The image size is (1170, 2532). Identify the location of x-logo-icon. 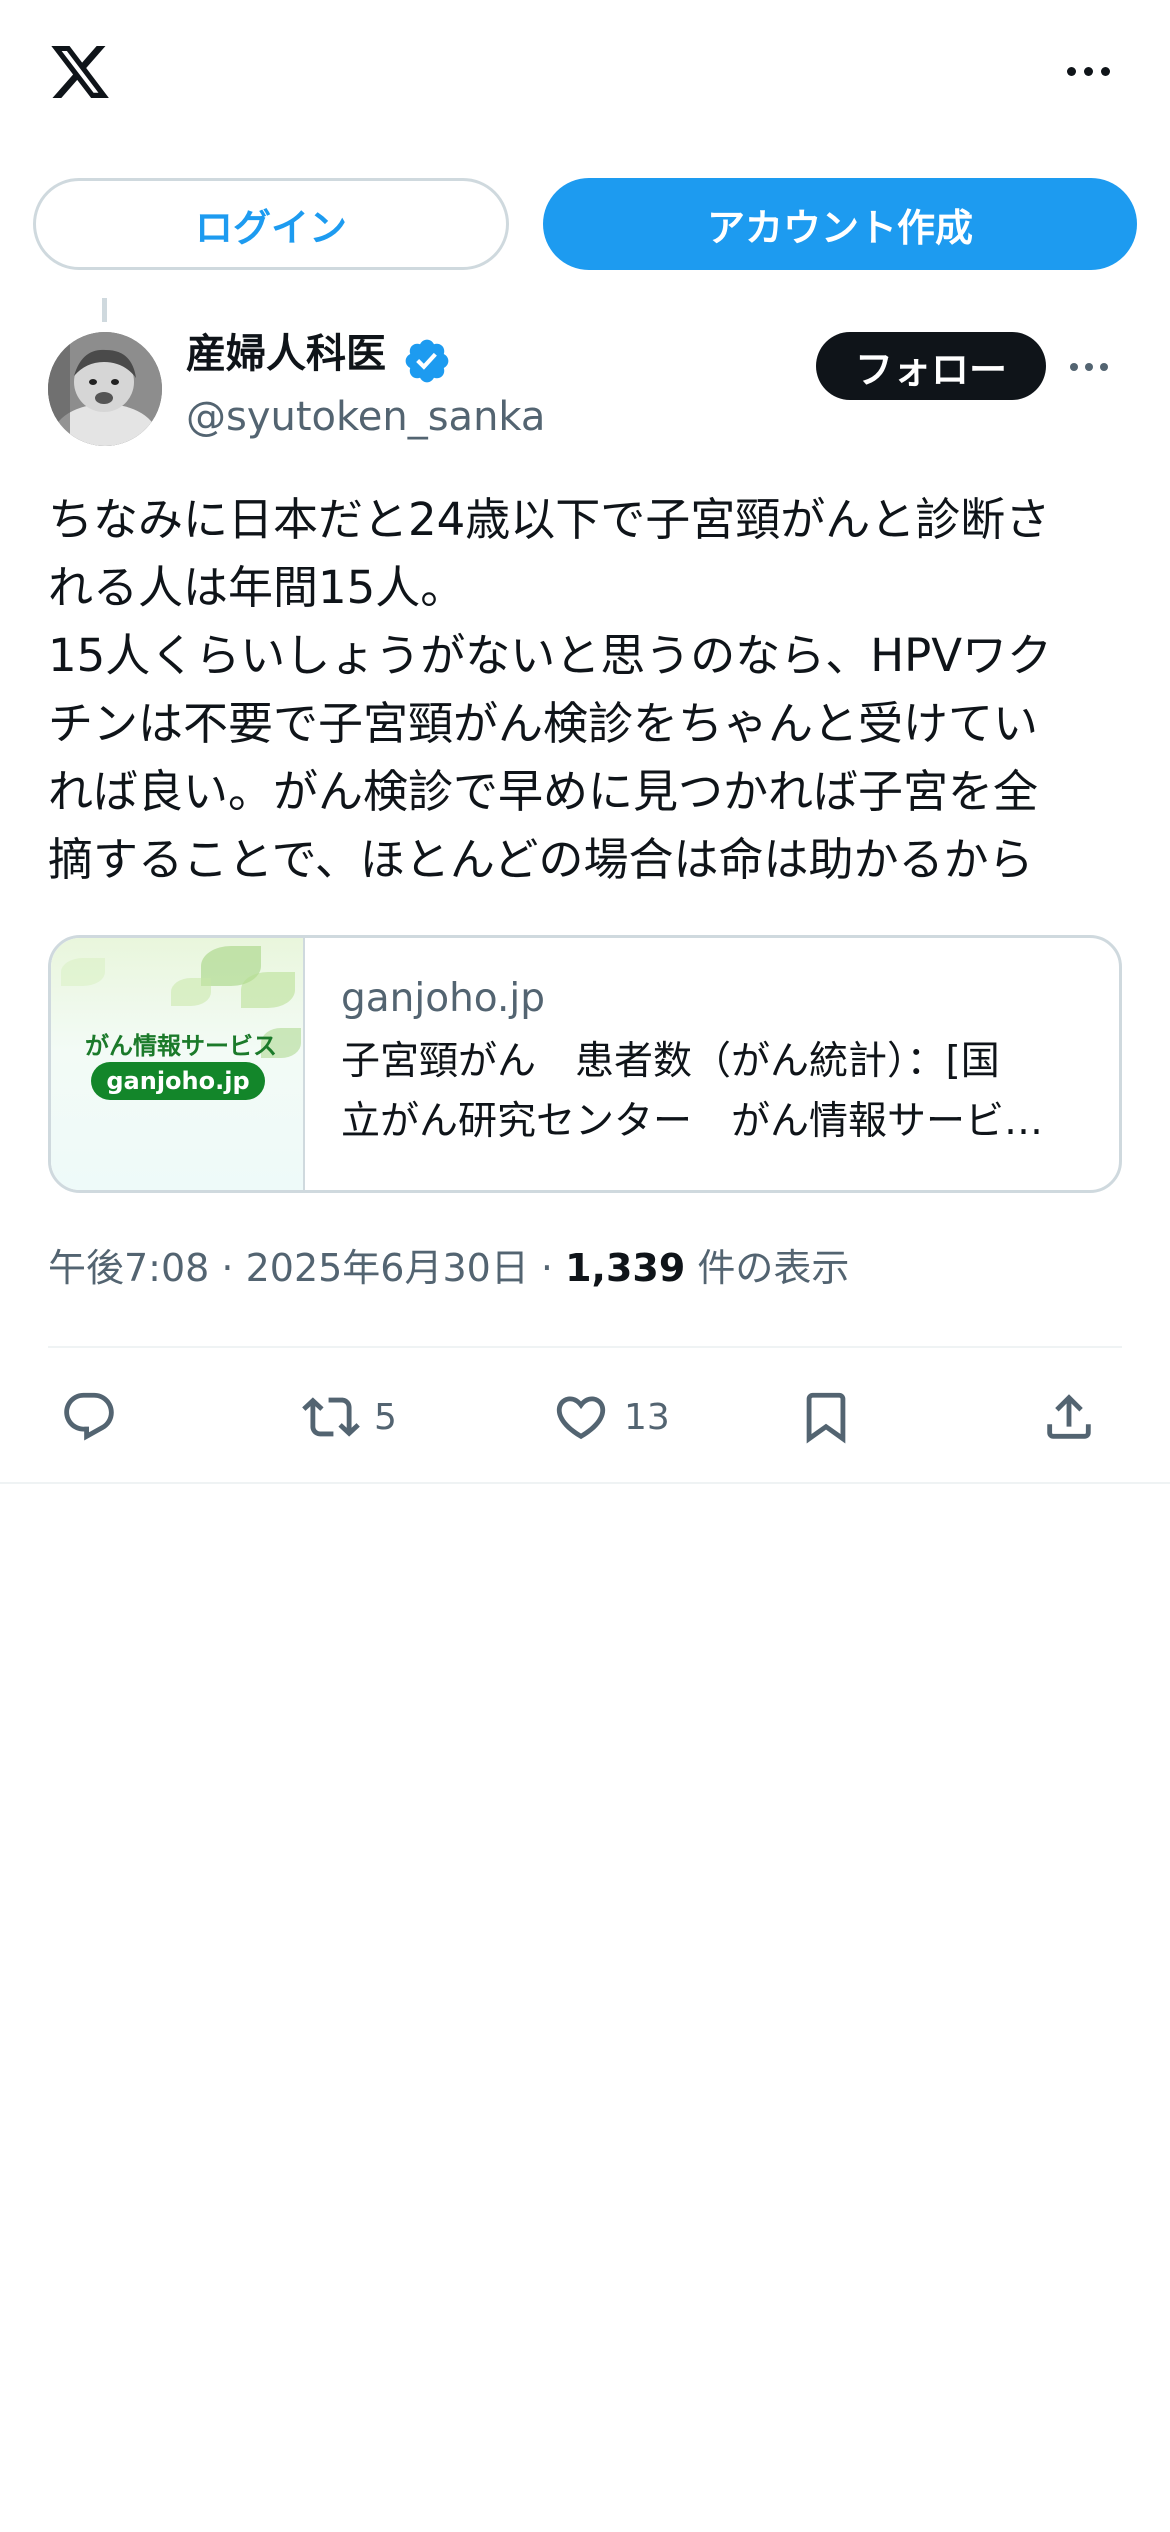
(80, 72).